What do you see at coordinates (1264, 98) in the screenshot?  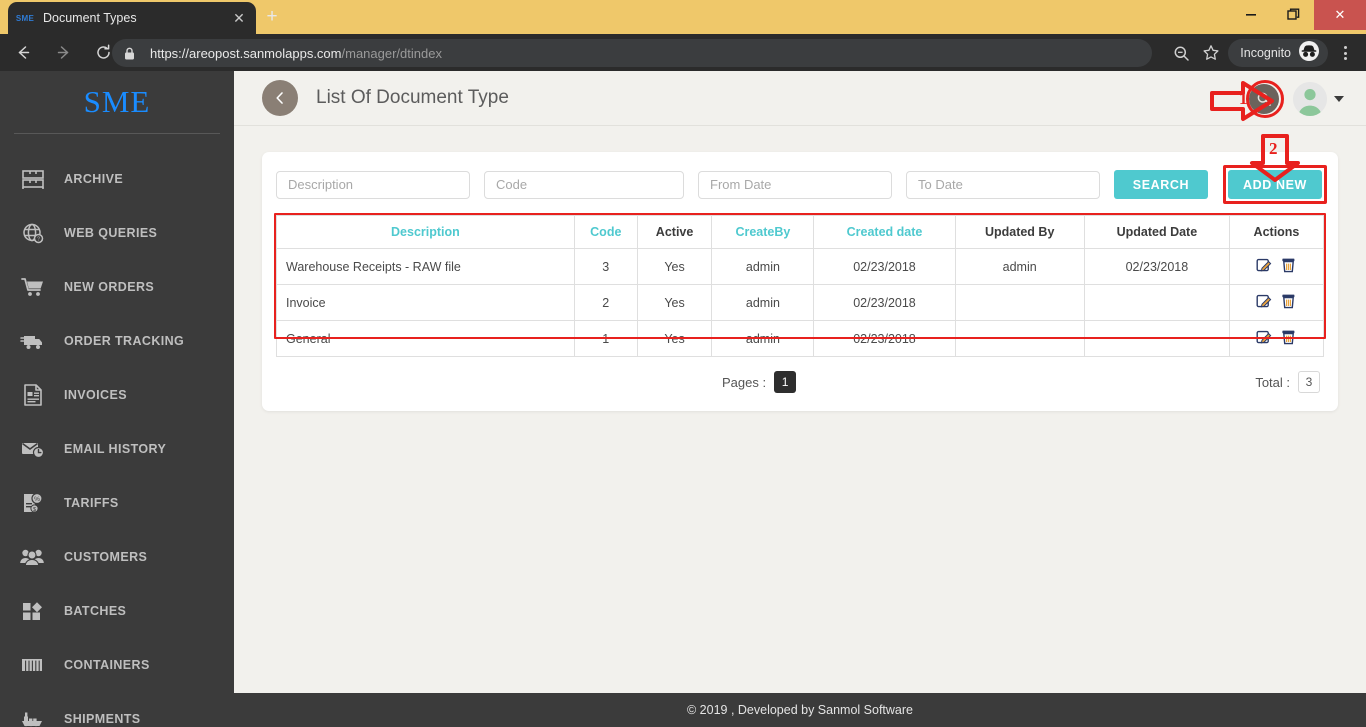 I see `header-search-button` at bounding box center [1264, 98].